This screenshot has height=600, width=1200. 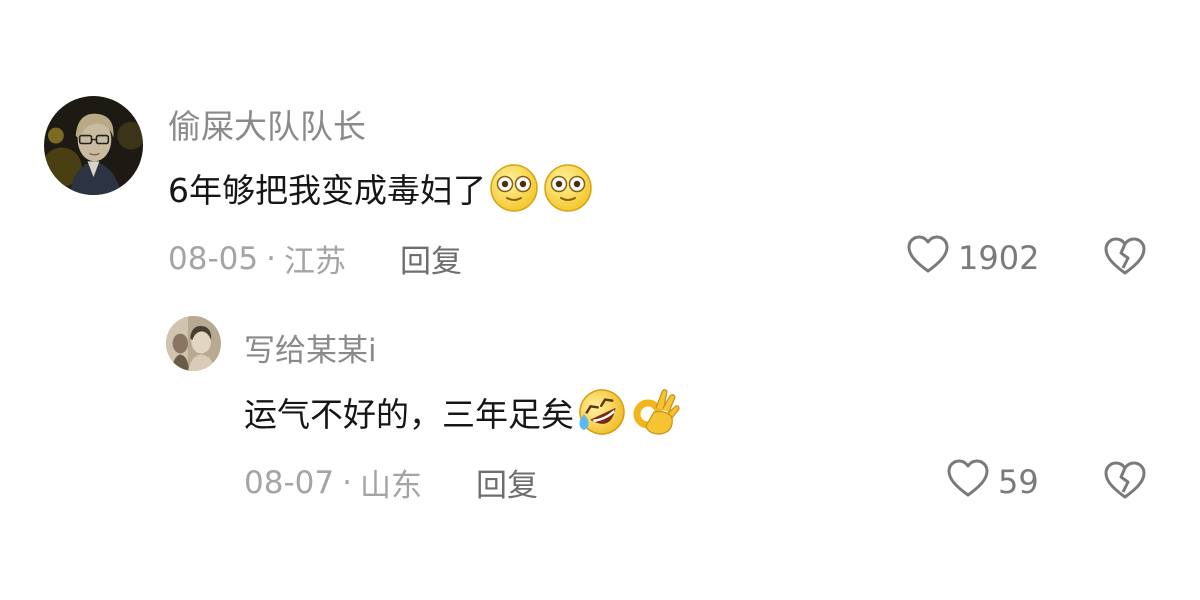 I want to click on comment-location: 山东, so click(x=390, y=486).